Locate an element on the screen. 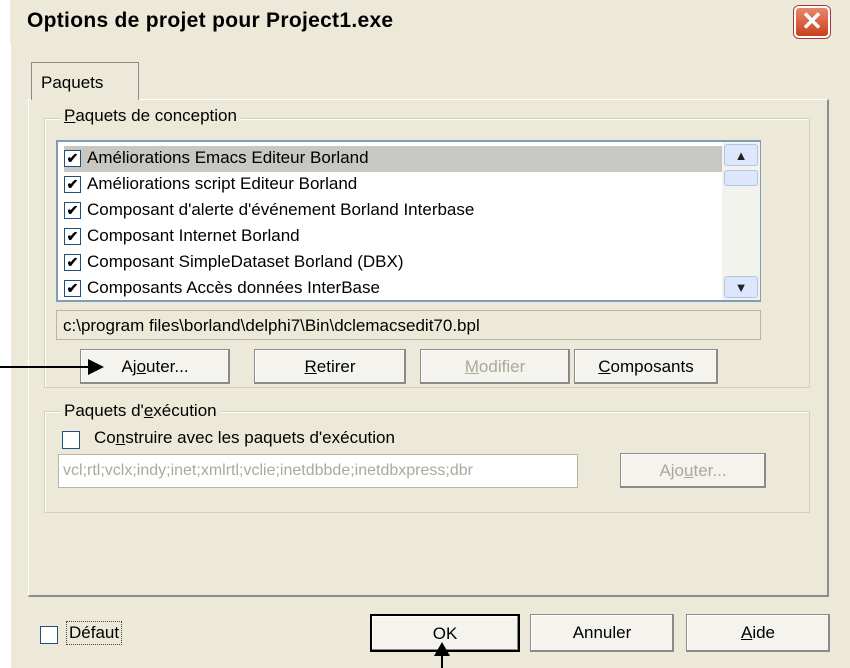 The height and width of the screenshot is (668, 850). cancel-button: Annuler is located at coordinates (602, 633).